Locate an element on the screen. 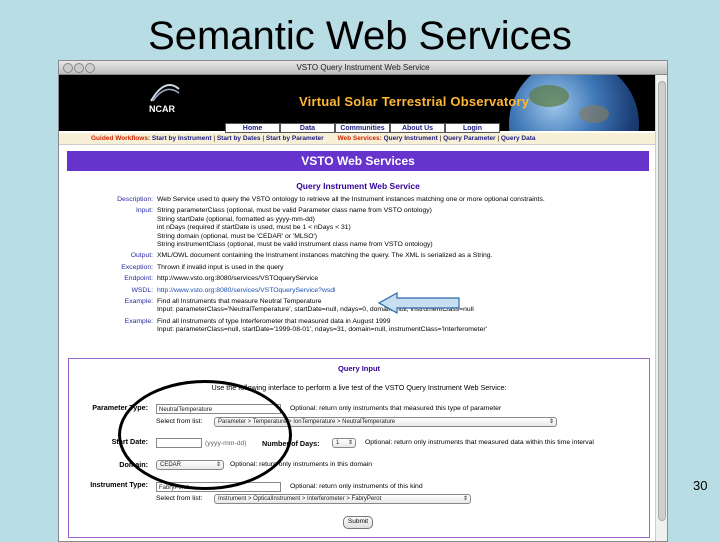 The width and height of the screenshot is (720, 542). ncar-label: NCAR is located at coordinates (162, 109).